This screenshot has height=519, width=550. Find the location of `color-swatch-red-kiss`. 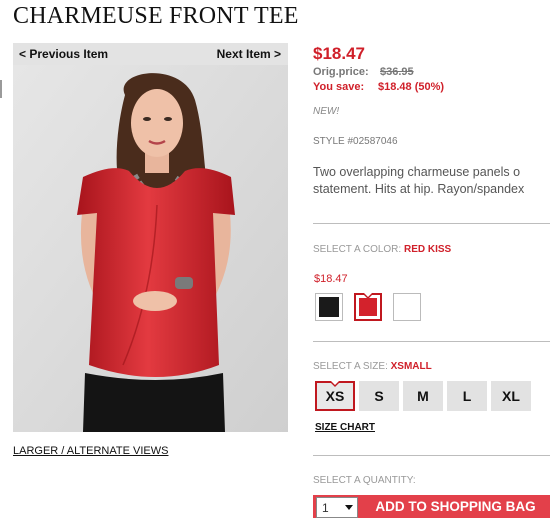

color-swatch-red-kiss is located at coordinates (368, 307).